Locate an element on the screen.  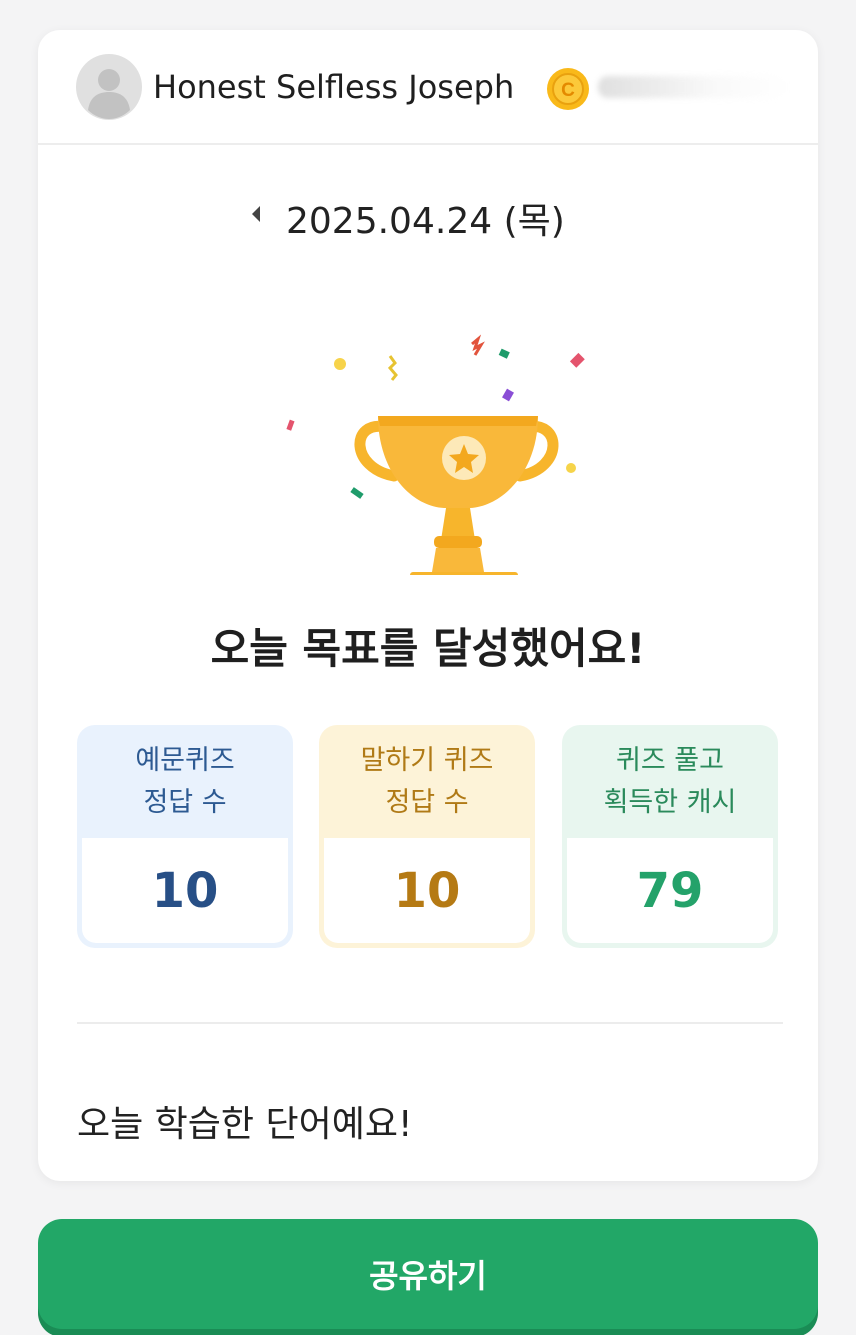
redacted-cash-amount is located at coordinates (693, 87).